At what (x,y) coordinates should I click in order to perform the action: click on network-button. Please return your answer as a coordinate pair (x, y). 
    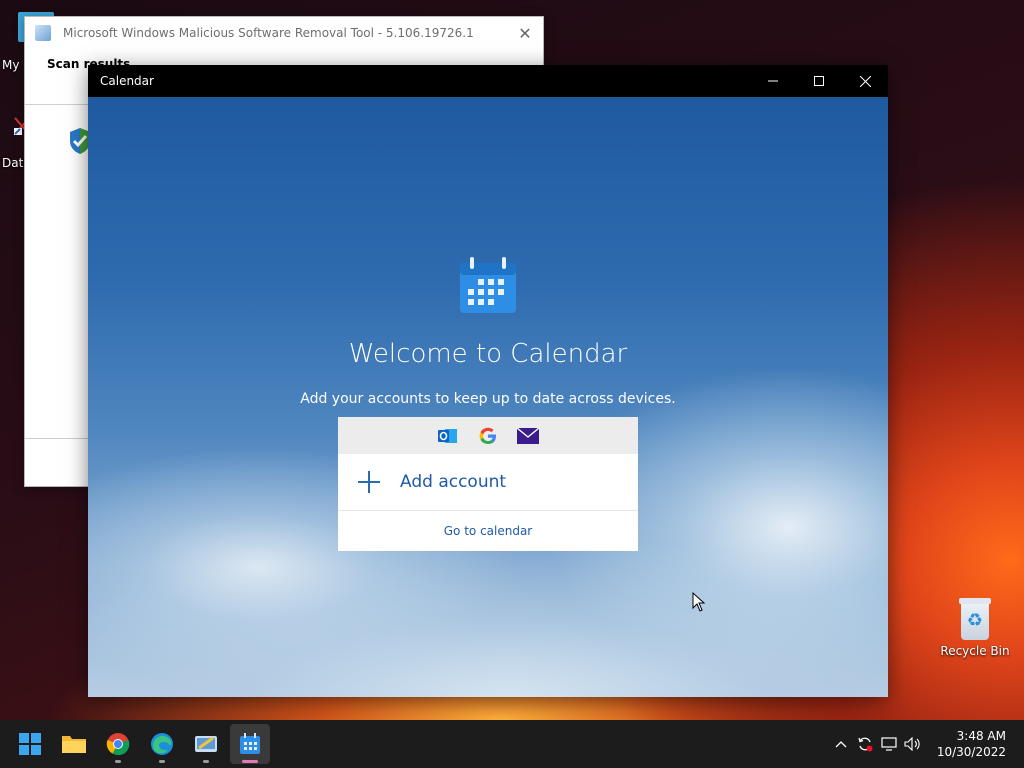
    Looking at the image, I should click on (889, 744).